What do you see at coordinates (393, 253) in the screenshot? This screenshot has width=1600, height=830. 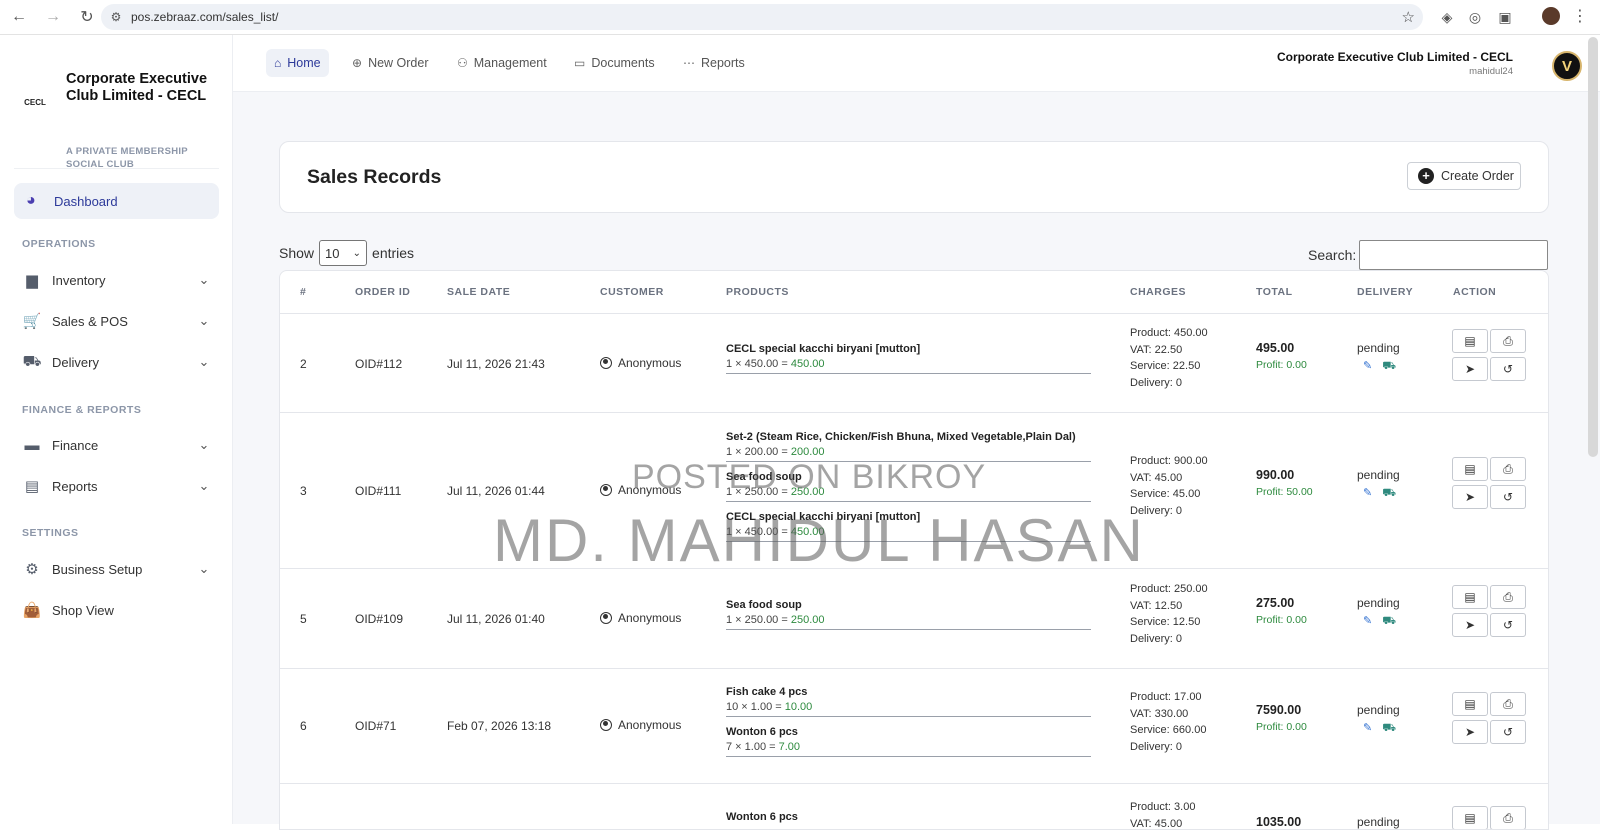 I see `entries-label: entries` at bounding box center [393, 253].